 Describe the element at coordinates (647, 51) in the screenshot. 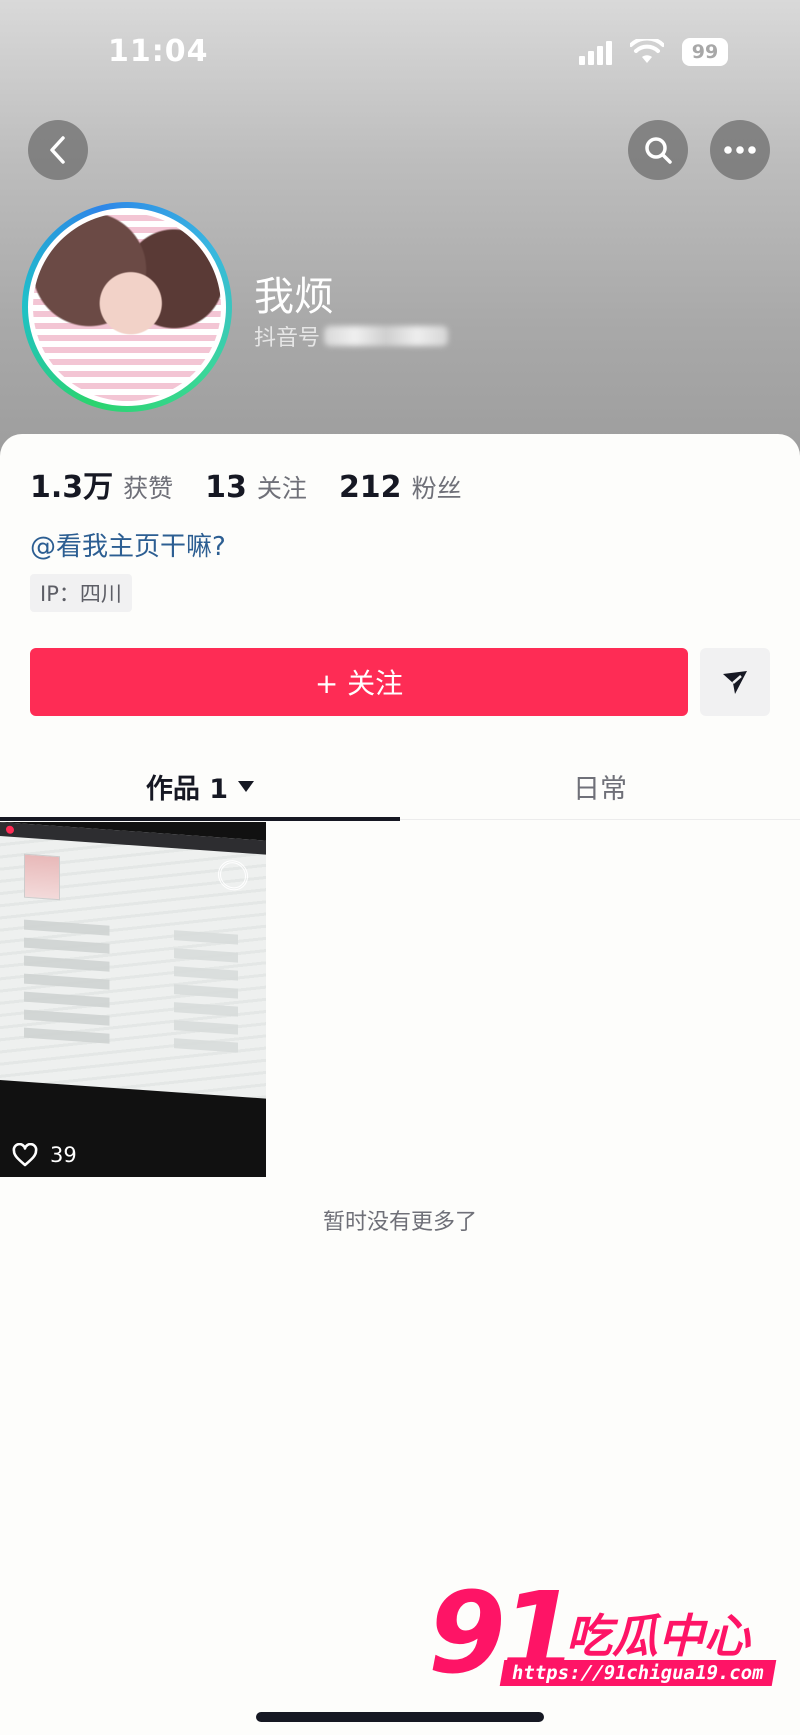

I see `wifi-icon` at that location.